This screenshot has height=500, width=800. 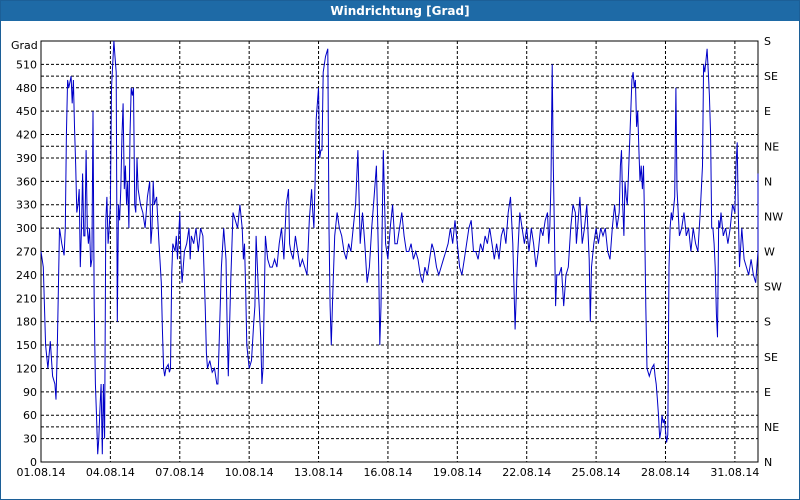 I want to click on y-tick-label: 60, so click(x=30, y=415).